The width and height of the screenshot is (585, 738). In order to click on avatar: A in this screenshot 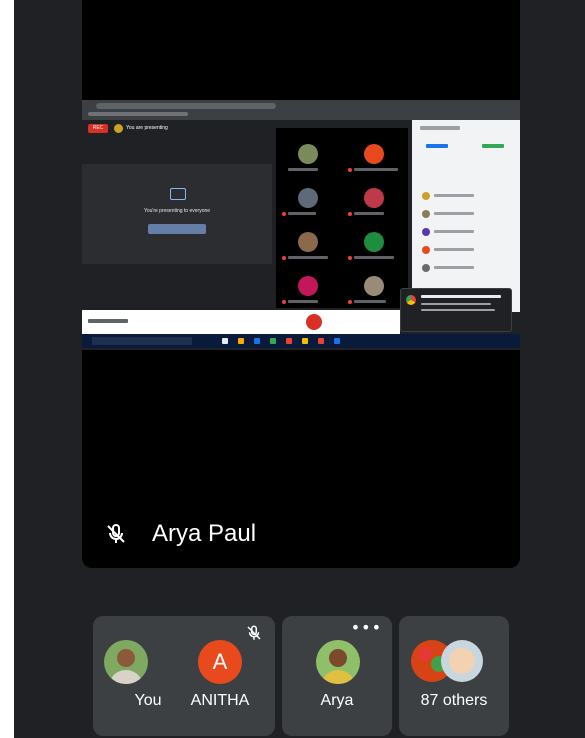, I will do `click(220, 662)`.